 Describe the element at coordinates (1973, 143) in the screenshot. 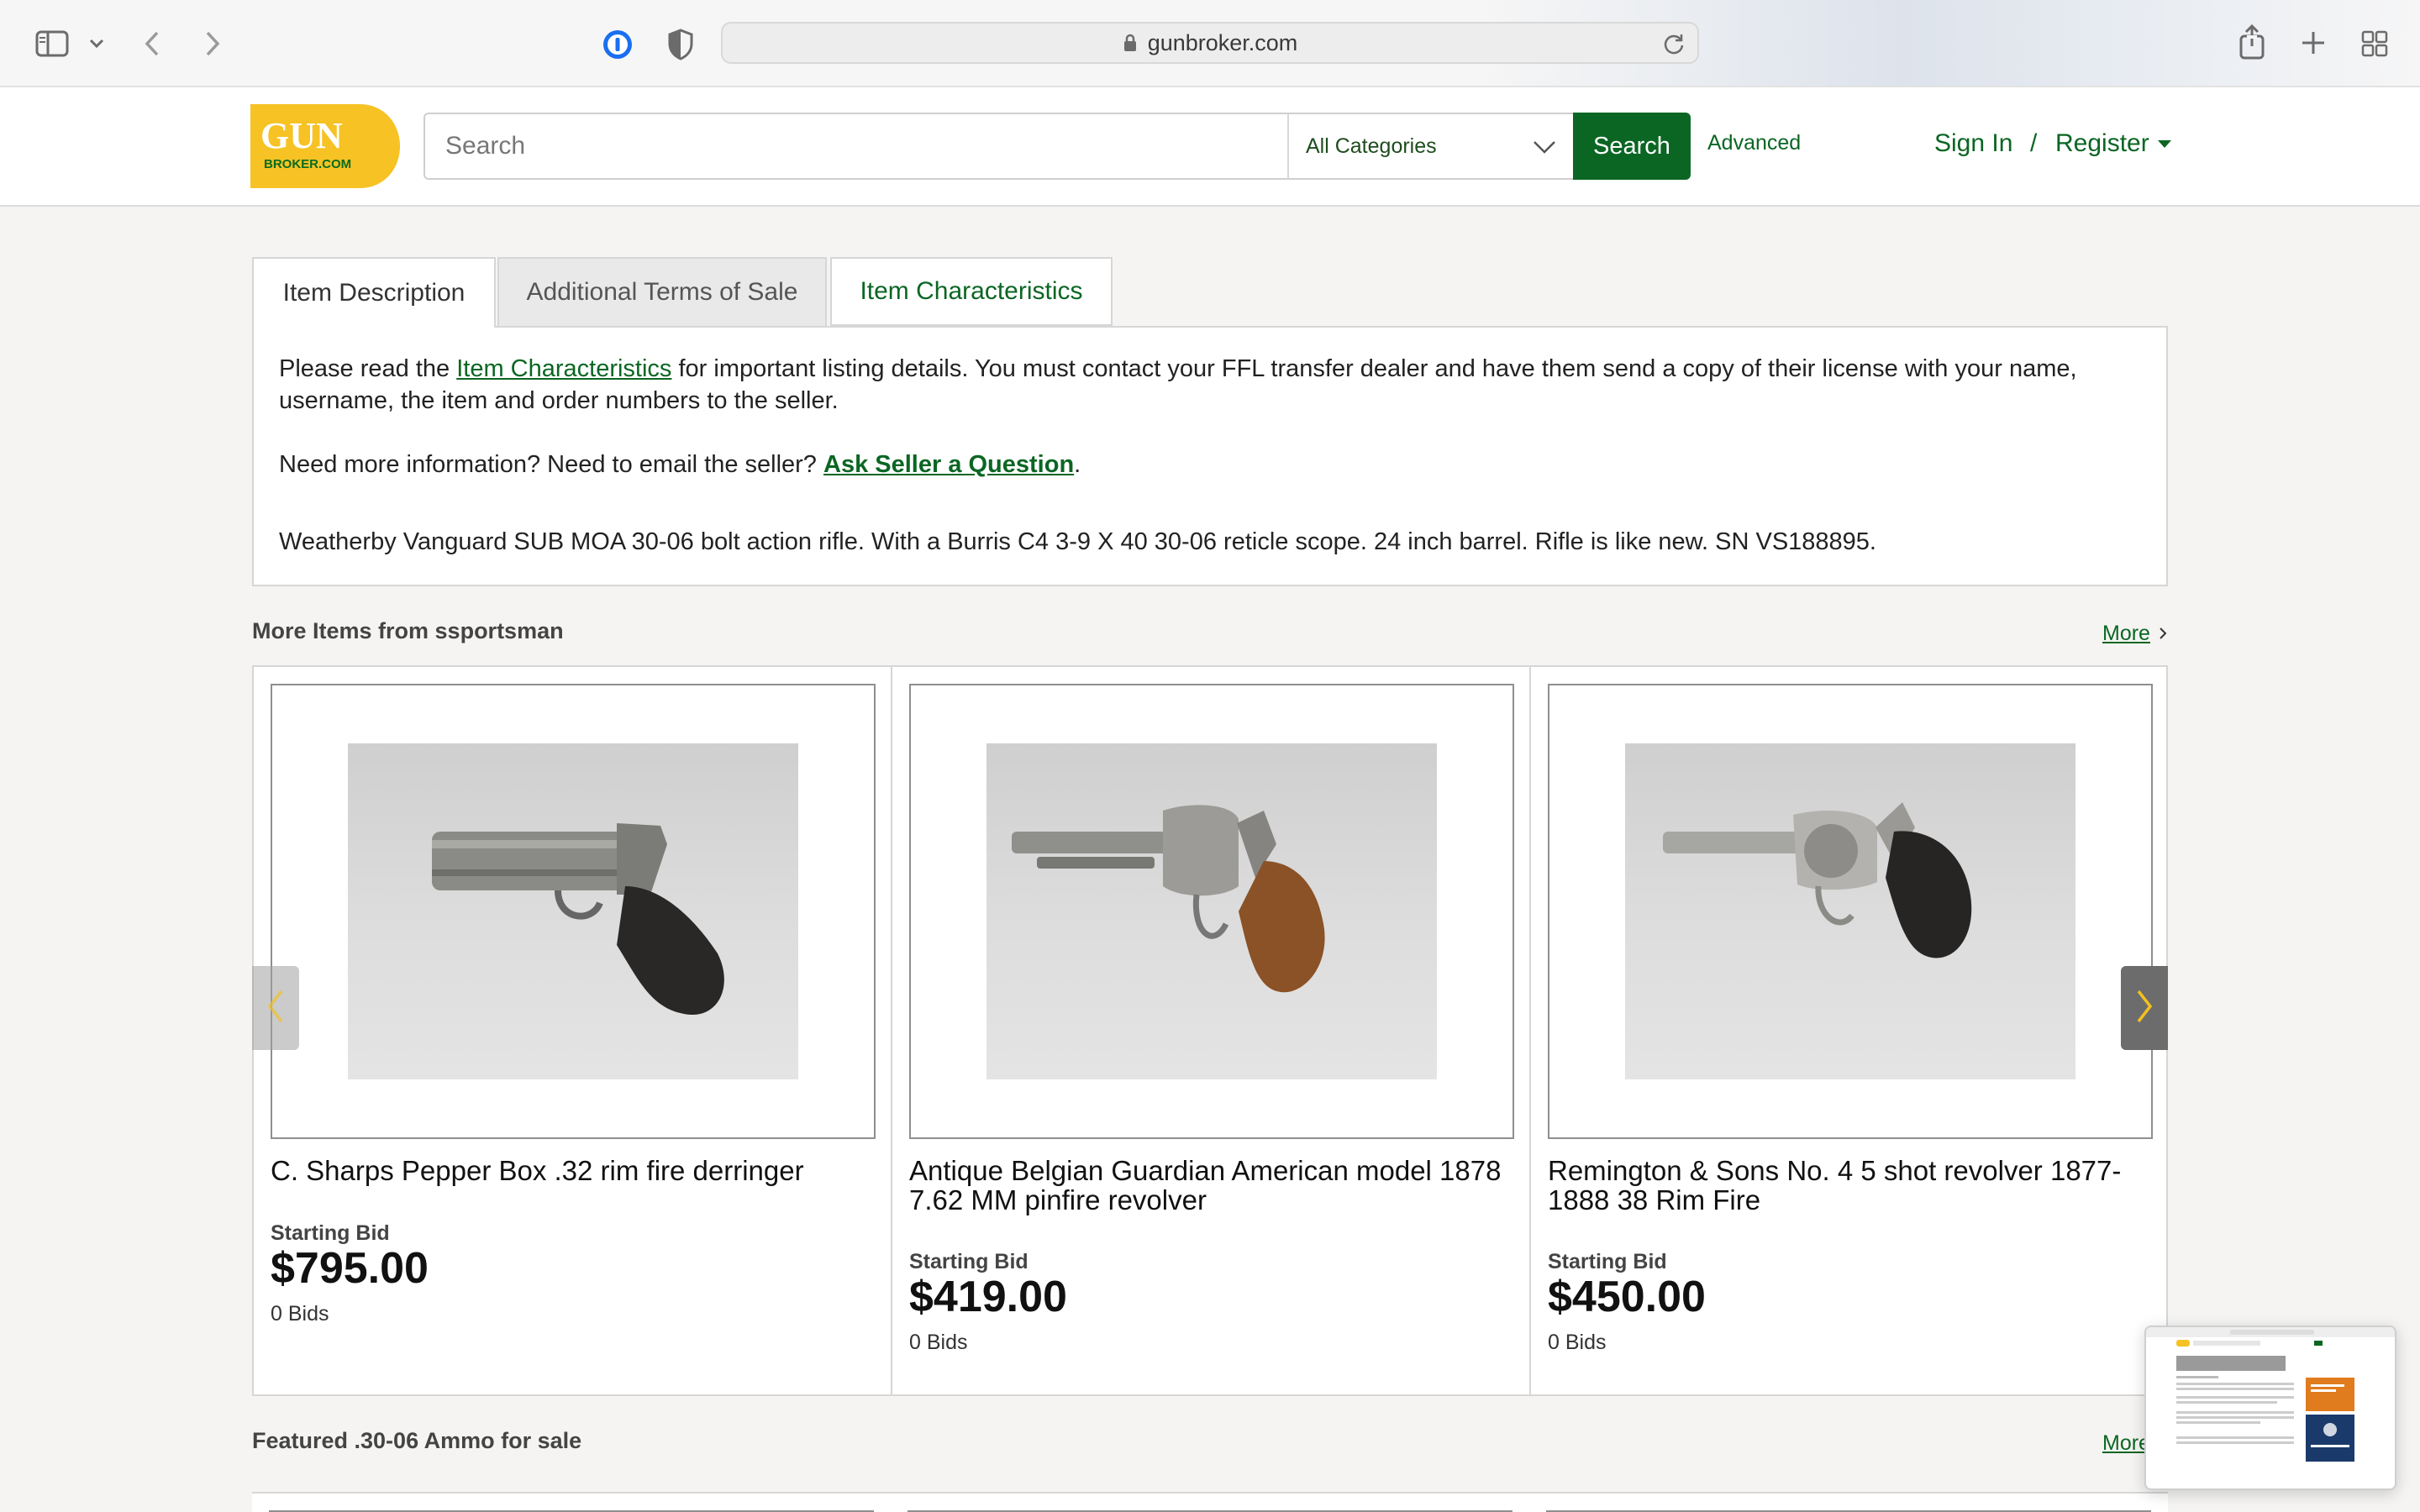

I see `sign-in-link: Sign In` at that location.